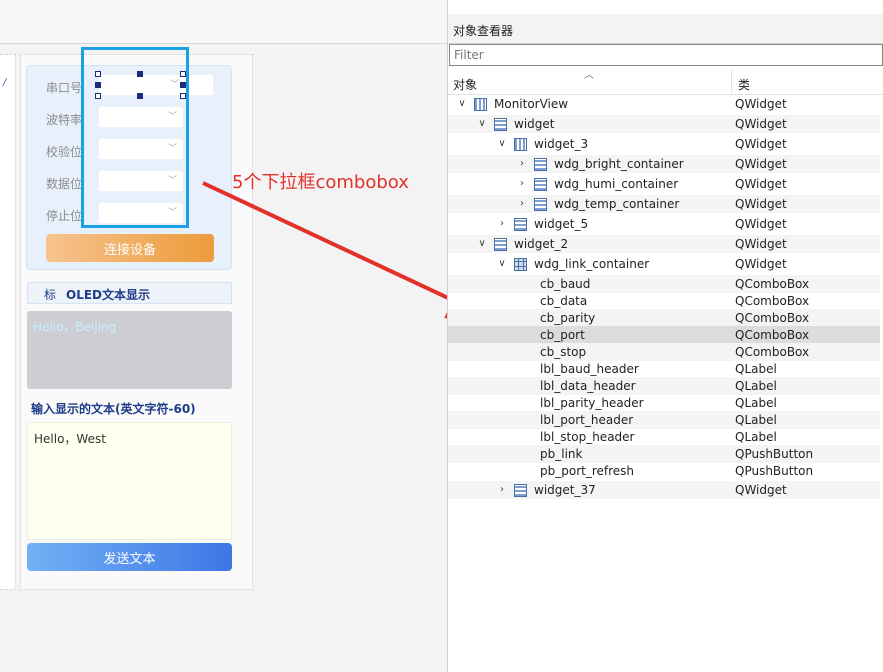  I want to click on sort-caret-icon: ︿, so click(589, 75).